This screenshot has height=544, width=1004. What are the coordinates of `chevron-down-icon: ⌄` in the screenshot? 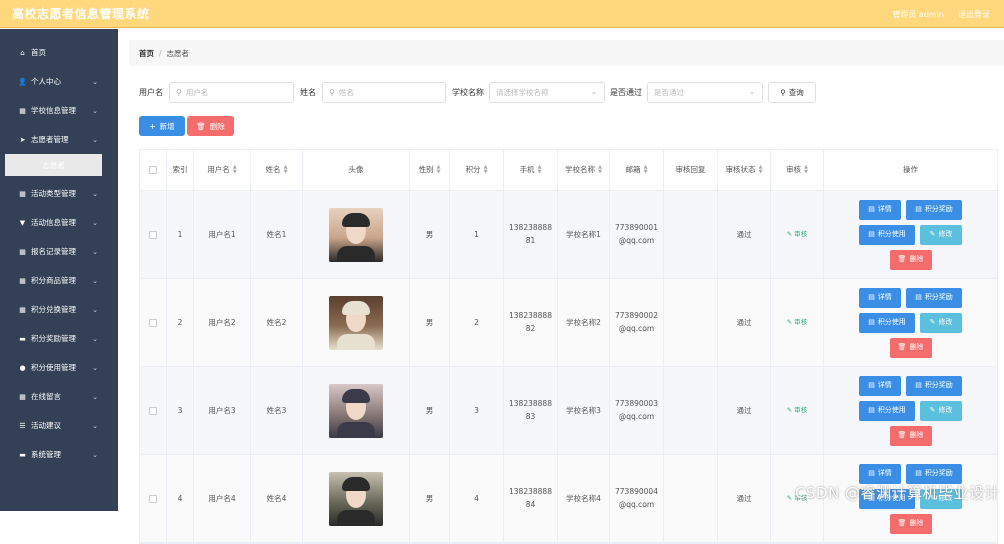 It's located at (95, 338).